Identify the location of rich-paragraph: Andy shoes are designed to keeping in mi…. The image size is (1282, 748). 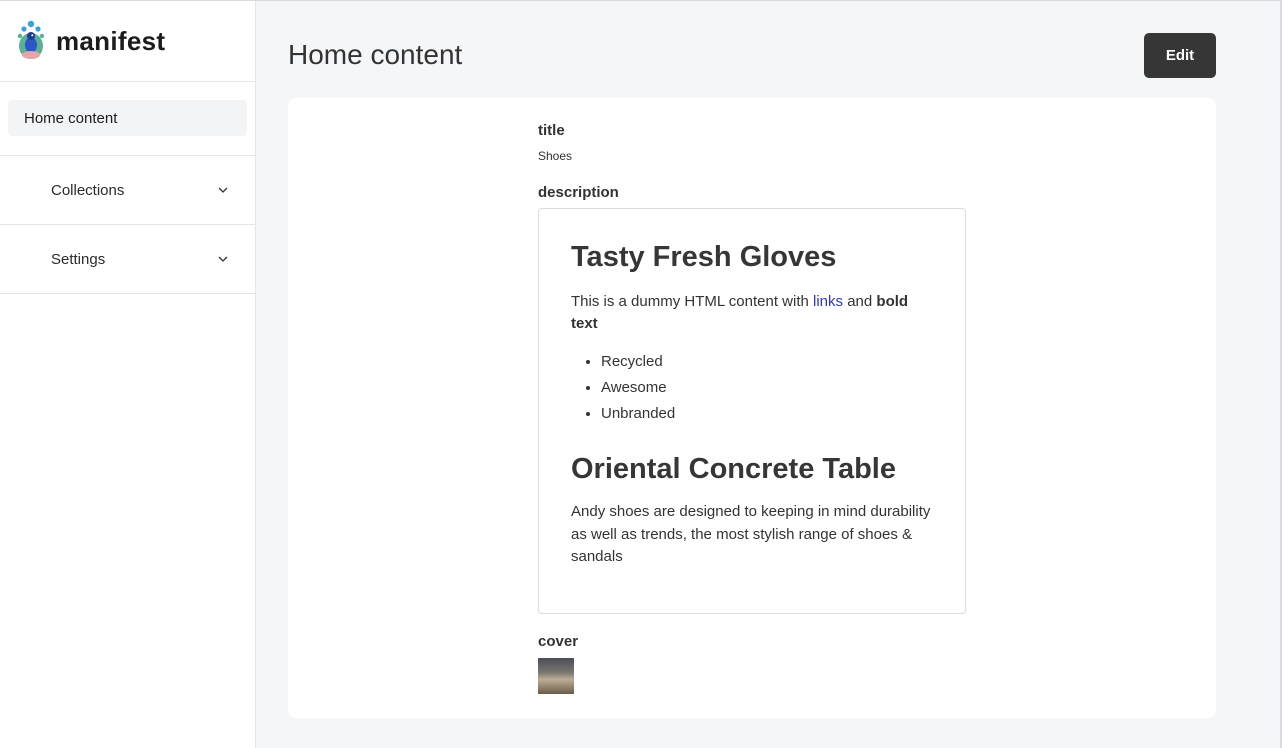
(751, 534).